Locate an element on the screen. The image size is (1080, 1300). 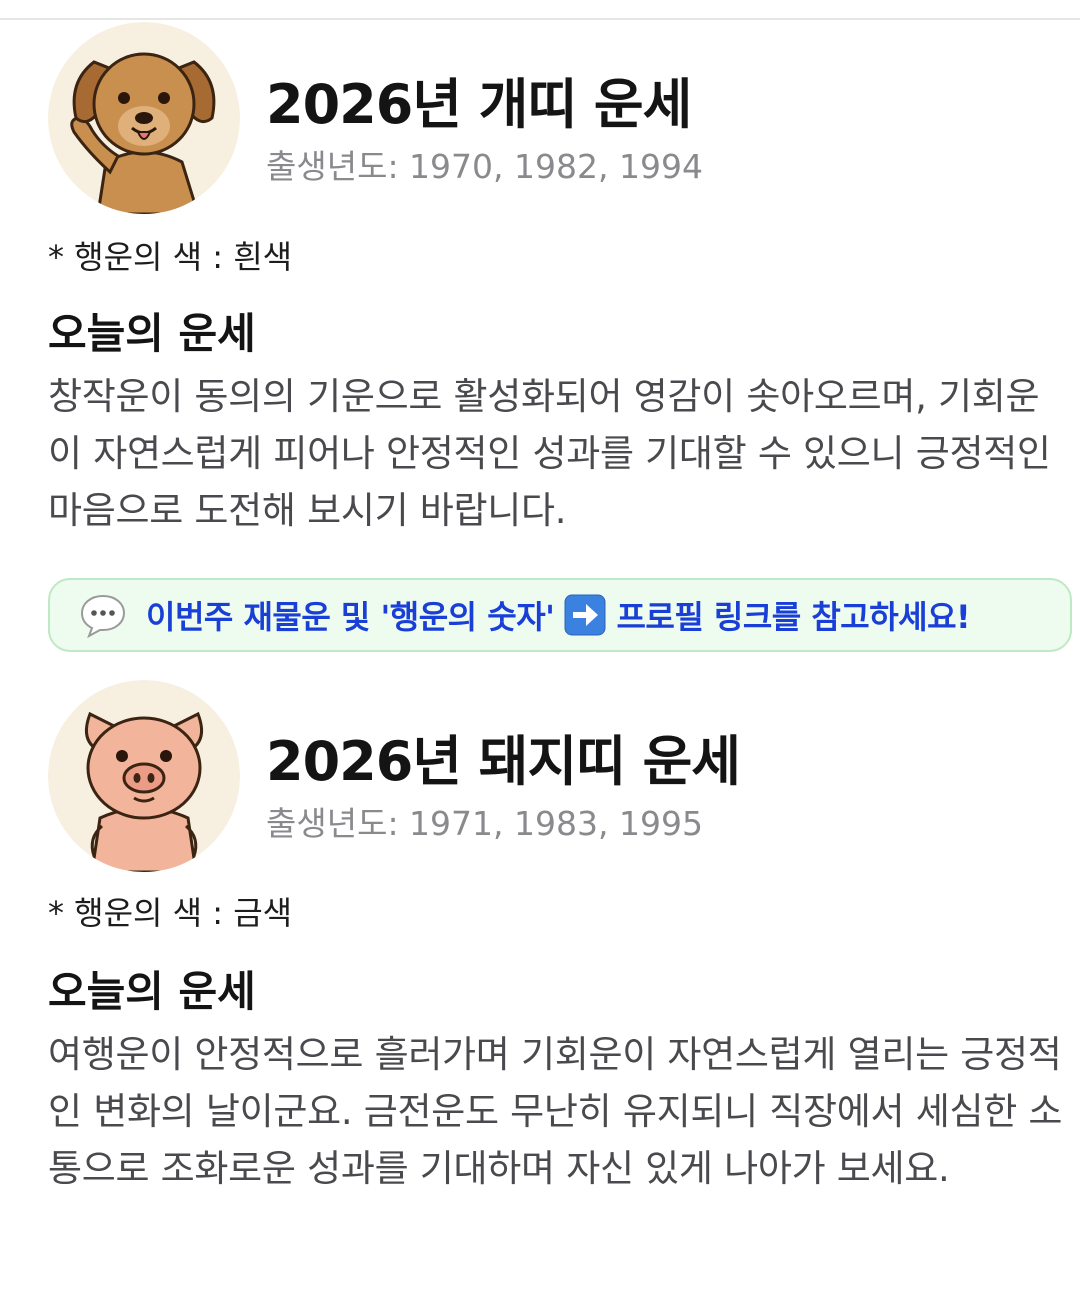
speech-bubble-icon is located at coordinates (103, 616).